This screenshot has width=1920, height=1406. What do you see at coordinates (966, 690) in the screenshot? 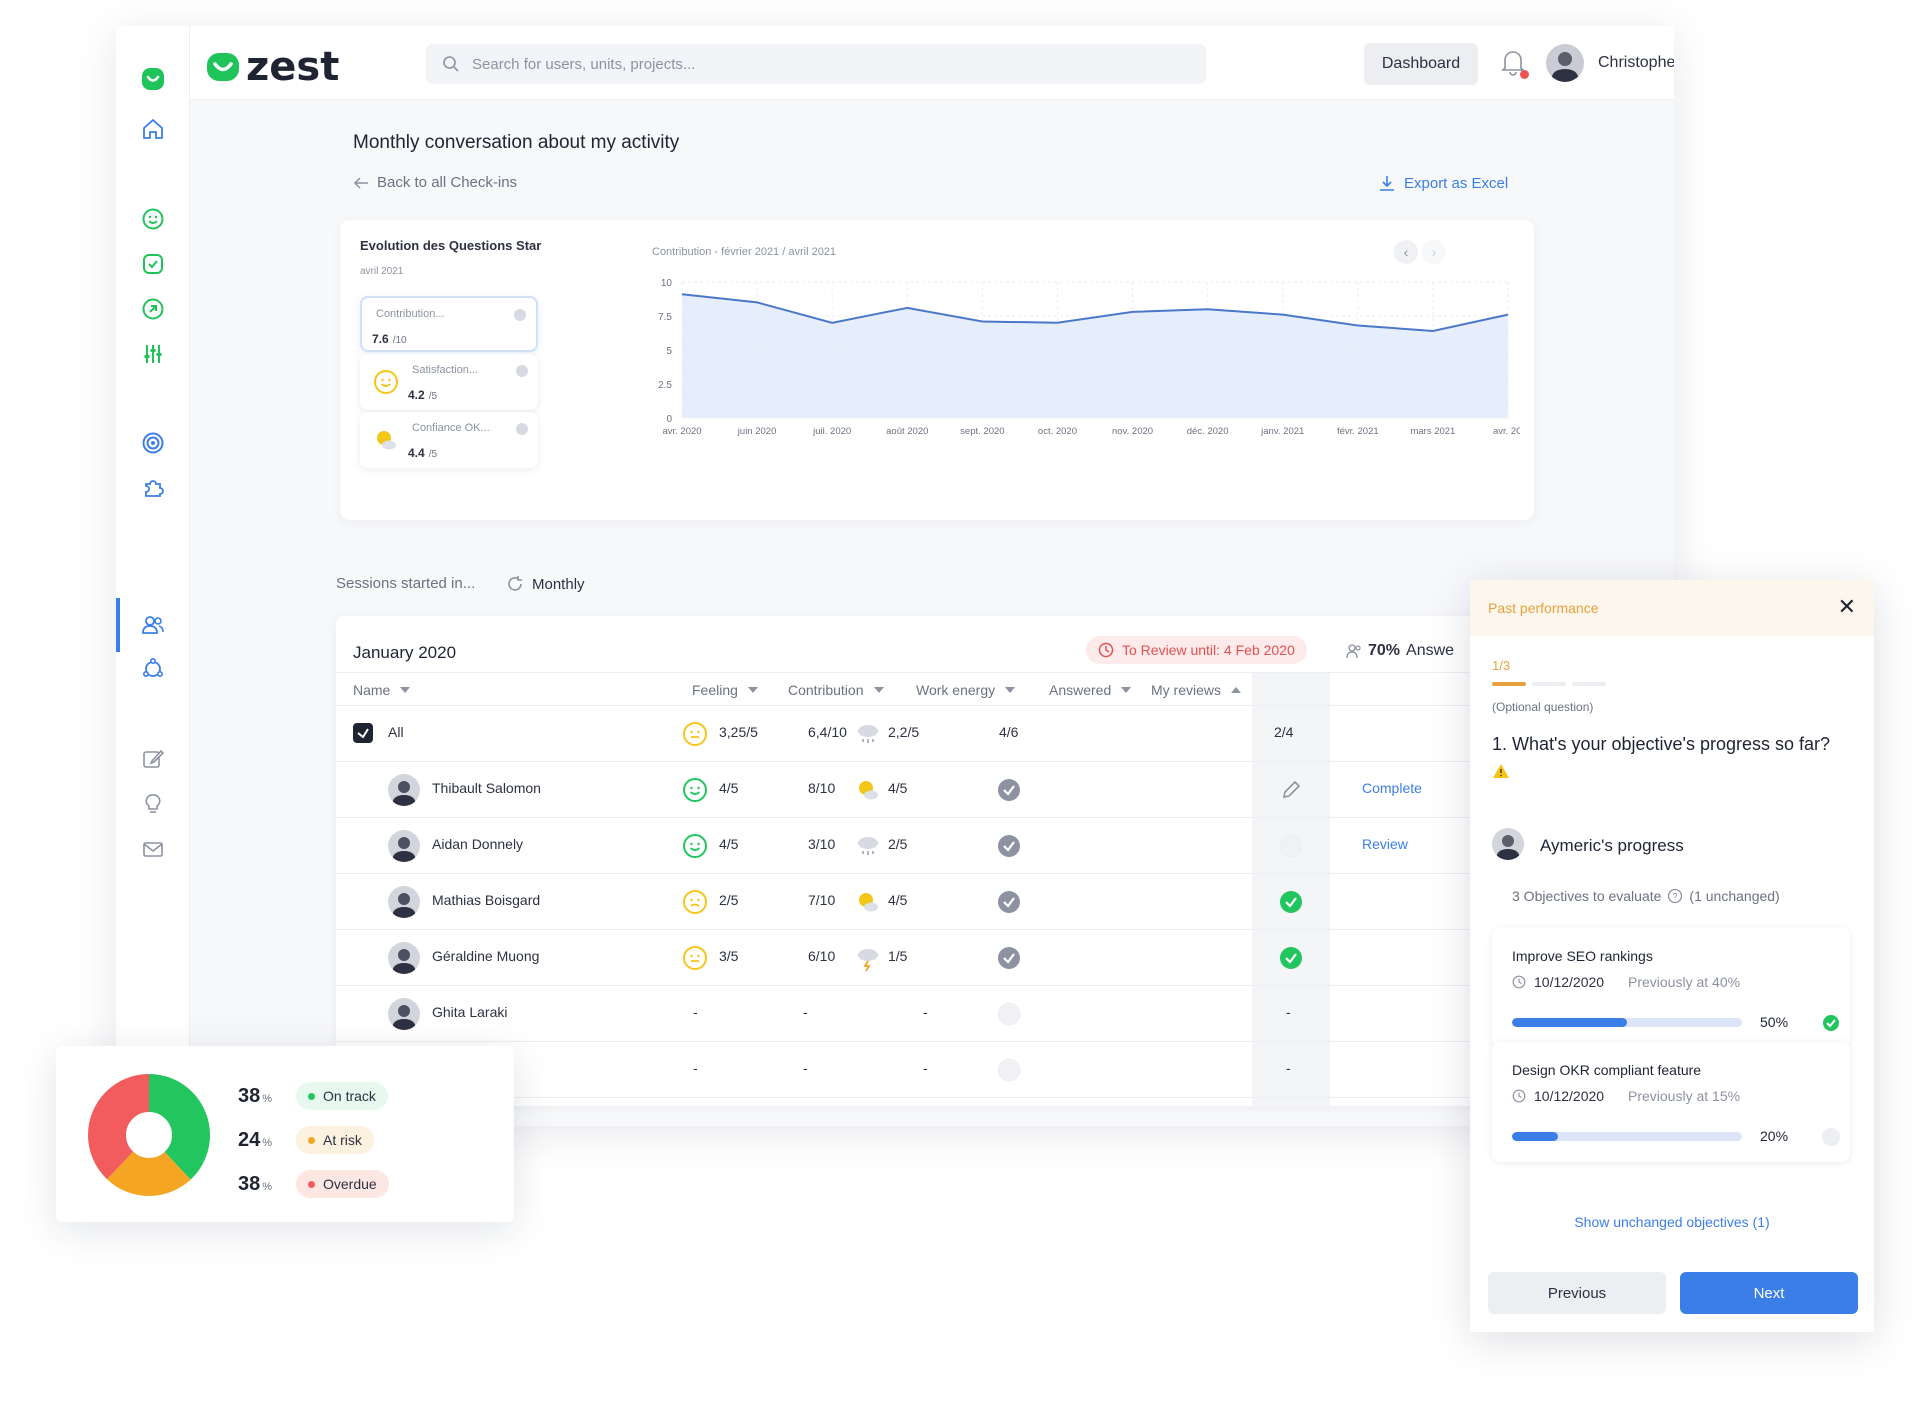
I see `column-work-energy: Work energy` at bounding box center [966, 690].